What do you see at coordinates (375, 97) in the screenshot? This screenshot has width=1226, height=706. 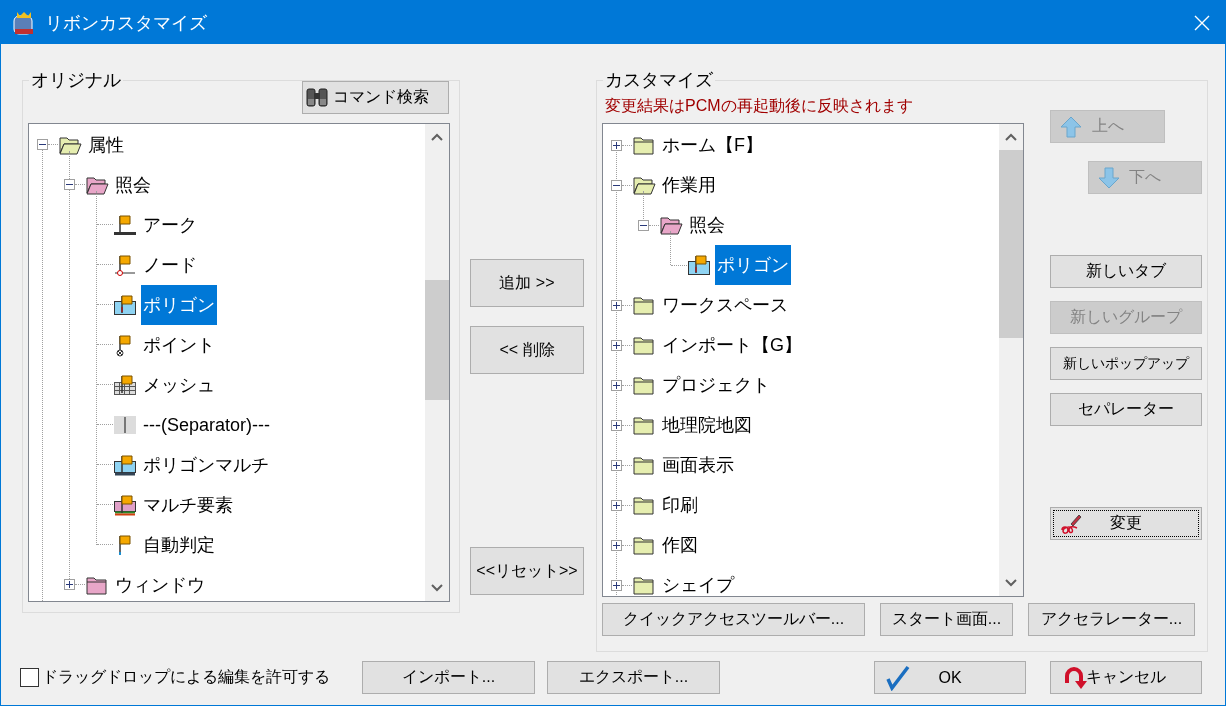 I see `search-button: コマンド検索` at bounding box center [375, 97].